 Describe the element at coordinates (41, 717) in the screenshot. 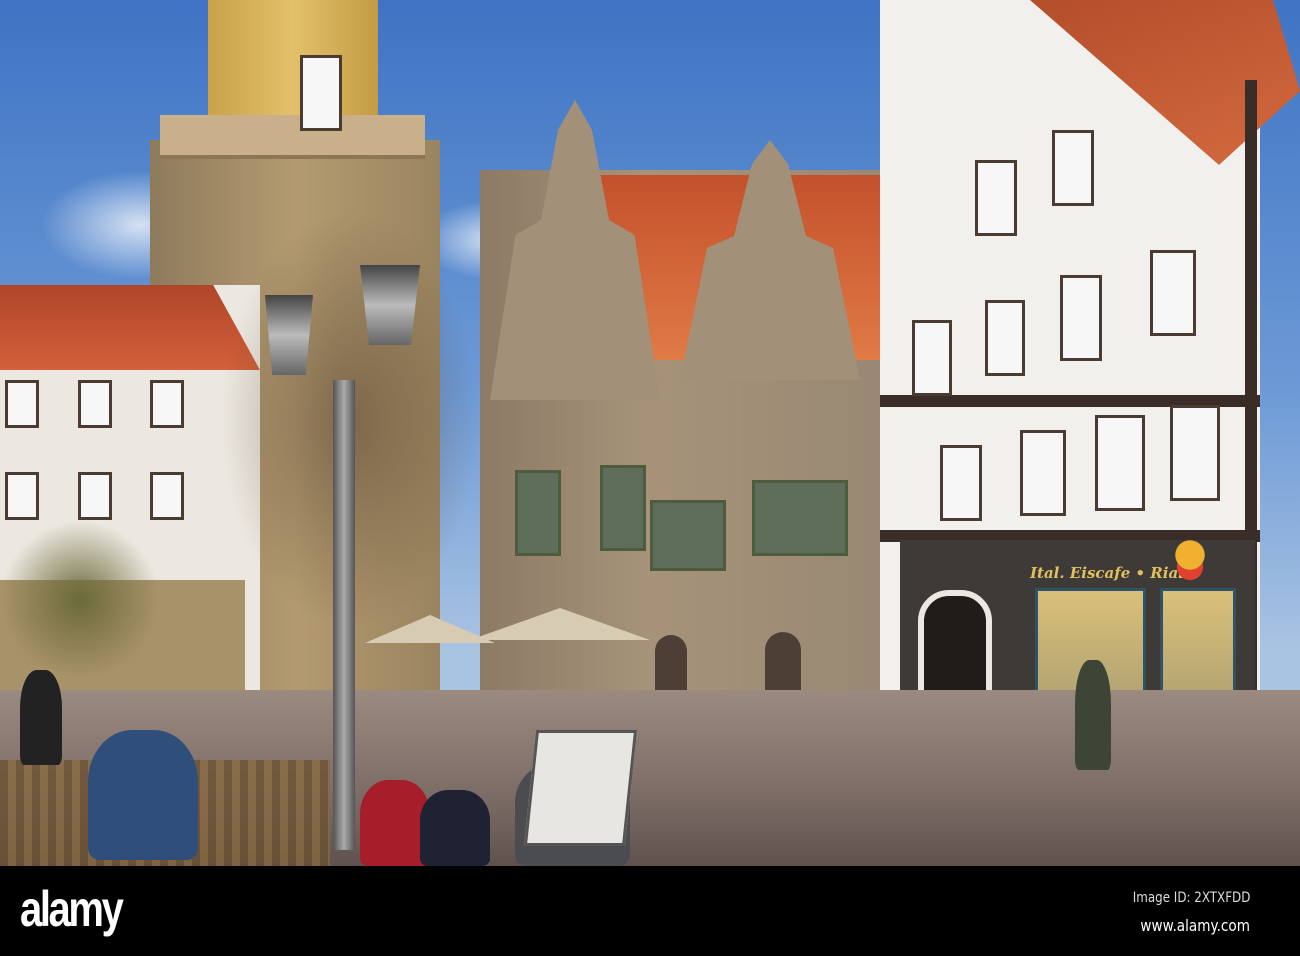

I see `person-standing` at that location.